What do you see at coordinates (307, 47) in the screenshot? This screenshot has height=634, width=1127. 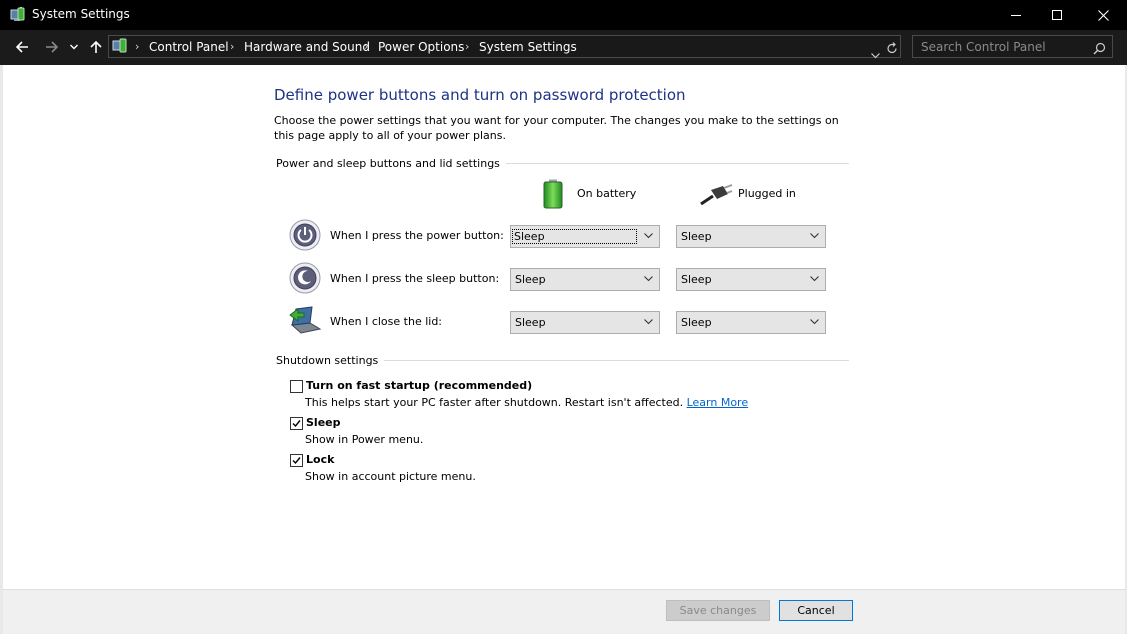 I see `breadcrumb-hardware-and-sound: Hardware and Sound` at bounding box center [307, 47].